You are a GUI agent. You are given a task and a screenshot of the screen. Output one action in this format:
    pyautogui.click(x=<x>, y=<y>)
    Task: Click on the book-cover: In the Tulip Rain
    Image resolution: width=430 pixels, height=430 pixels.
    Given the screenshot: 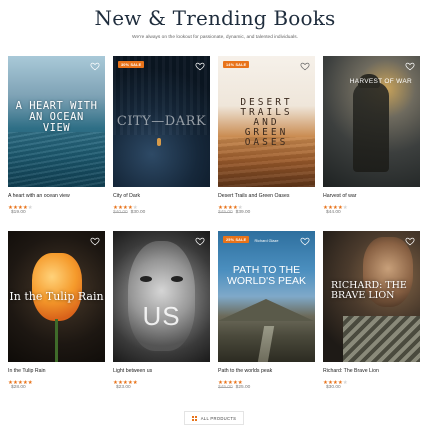 What is the action you would take?
    pyautogui.click(x=56, y=296)
    